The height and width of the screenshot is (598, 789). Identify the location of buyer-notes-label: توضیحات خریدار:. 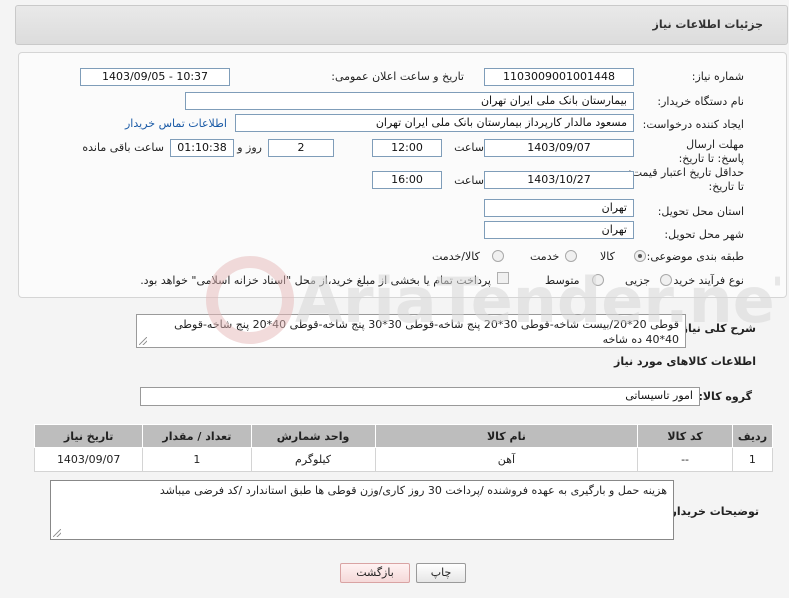
(712, 511).